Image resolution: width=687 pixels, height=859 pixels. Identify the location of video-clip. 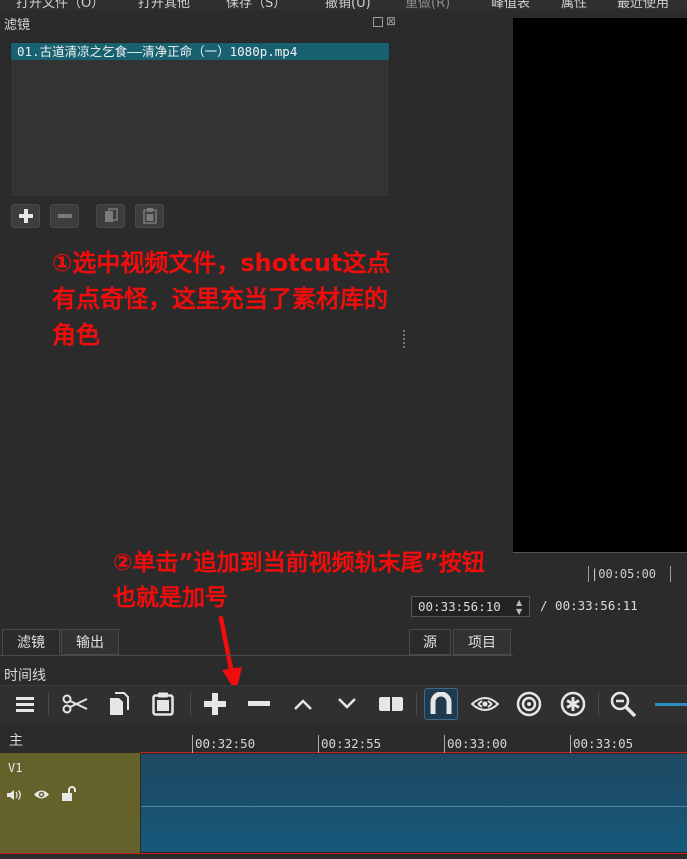
(414, 803).